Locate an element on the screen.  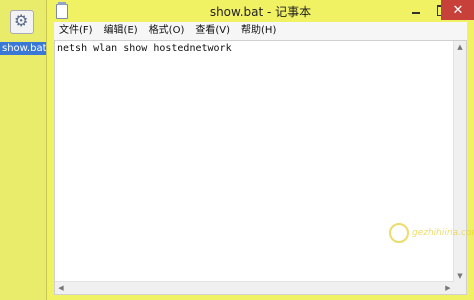
scroll-up-icon: ▲ is located at coordinates (460, 47).